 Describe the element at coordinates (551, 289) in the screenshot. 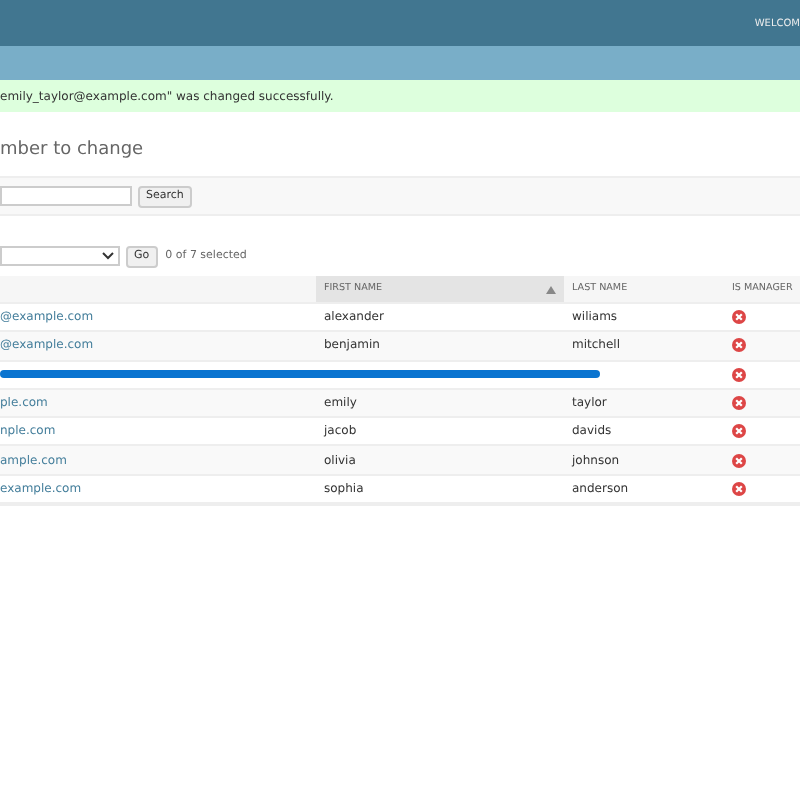

I see `sort-ascending-icon` at that location.